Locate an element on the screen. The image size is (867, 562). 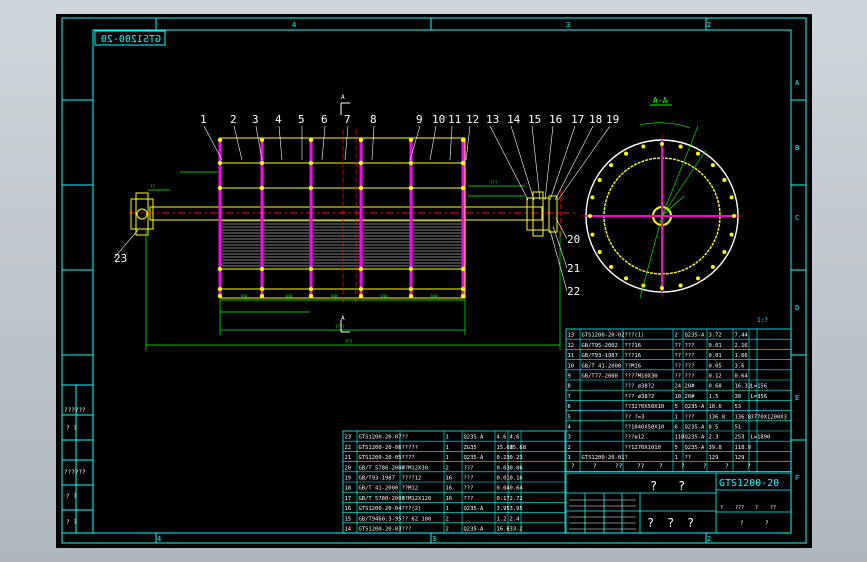
bom-cell: ZG35 is located at coordinates (470, 448).